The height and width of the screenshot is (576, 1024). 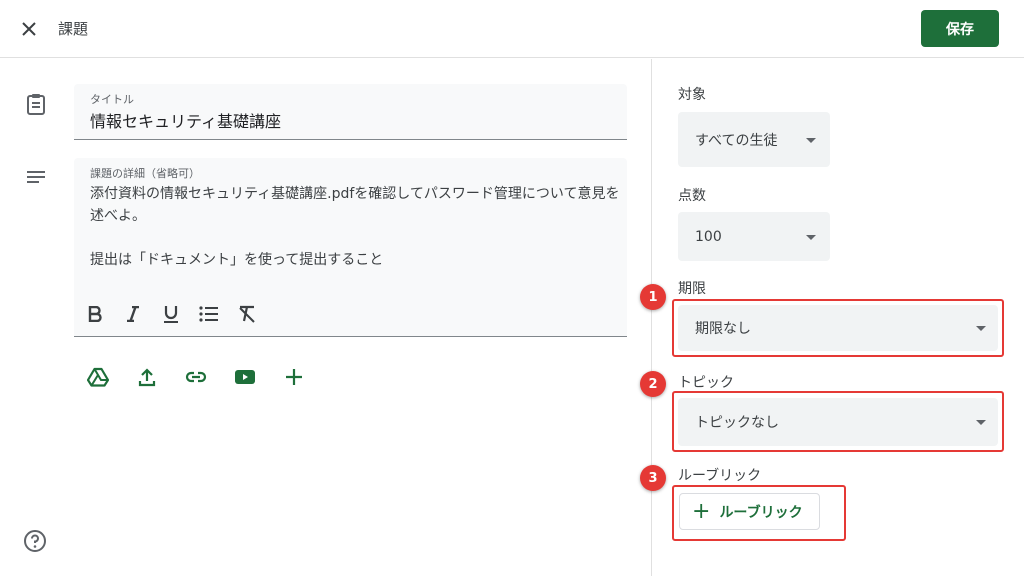 What do you see at coordinates (653, 384) in the screenshot?
I see `callout-badge-2: 2` at bounding box center [653, 384].